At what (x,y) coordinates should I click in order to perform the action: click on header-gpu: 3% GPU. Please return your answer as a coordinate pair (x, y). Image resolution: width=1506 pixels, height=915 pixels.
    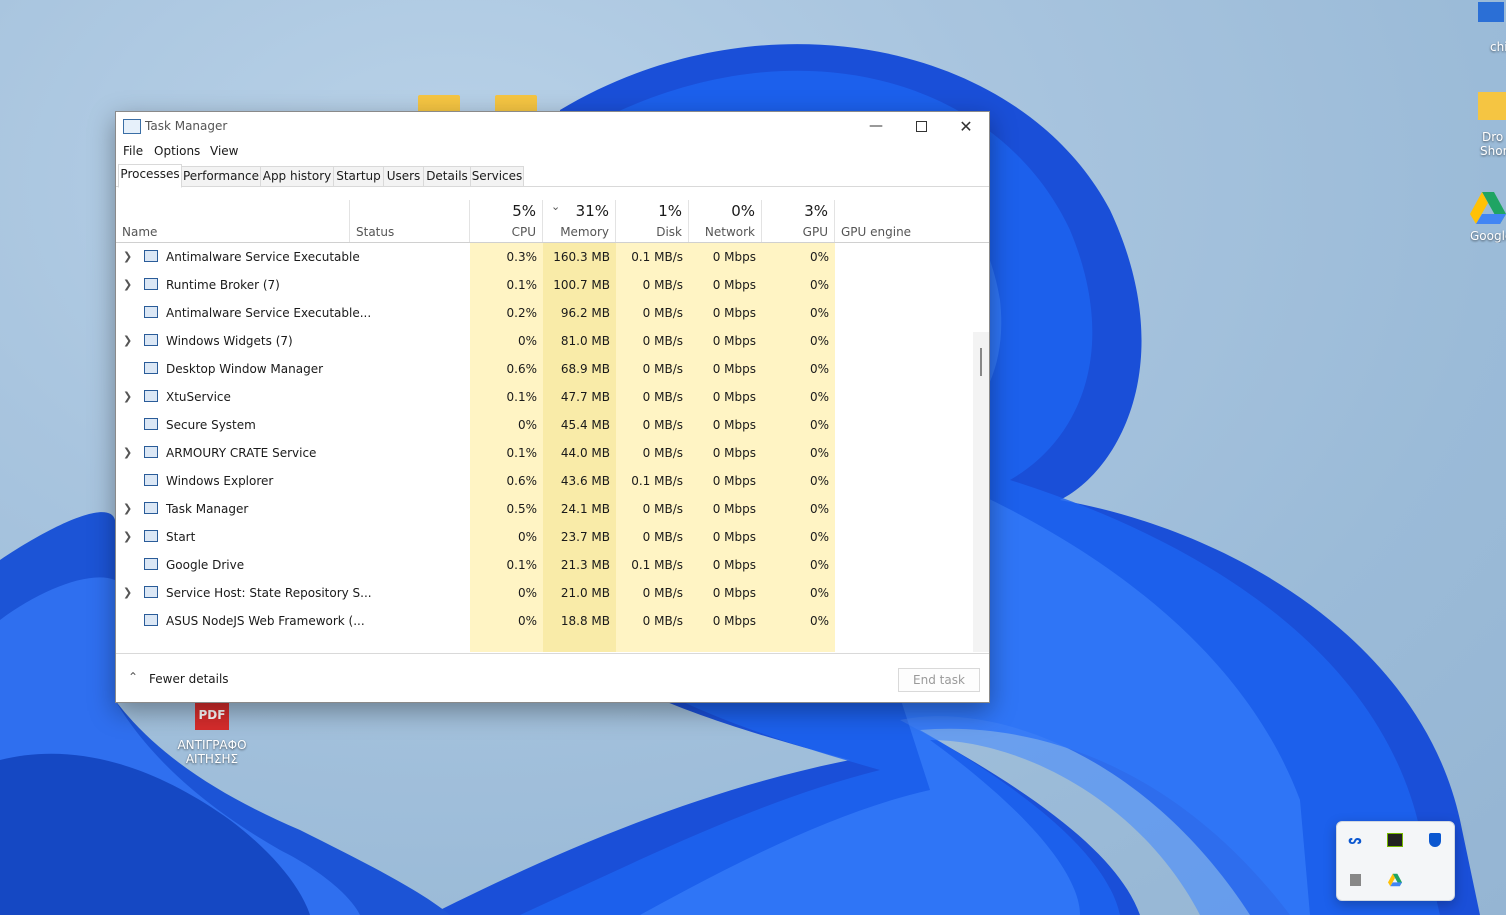
    Looking at the image, I should click on (798, 221).